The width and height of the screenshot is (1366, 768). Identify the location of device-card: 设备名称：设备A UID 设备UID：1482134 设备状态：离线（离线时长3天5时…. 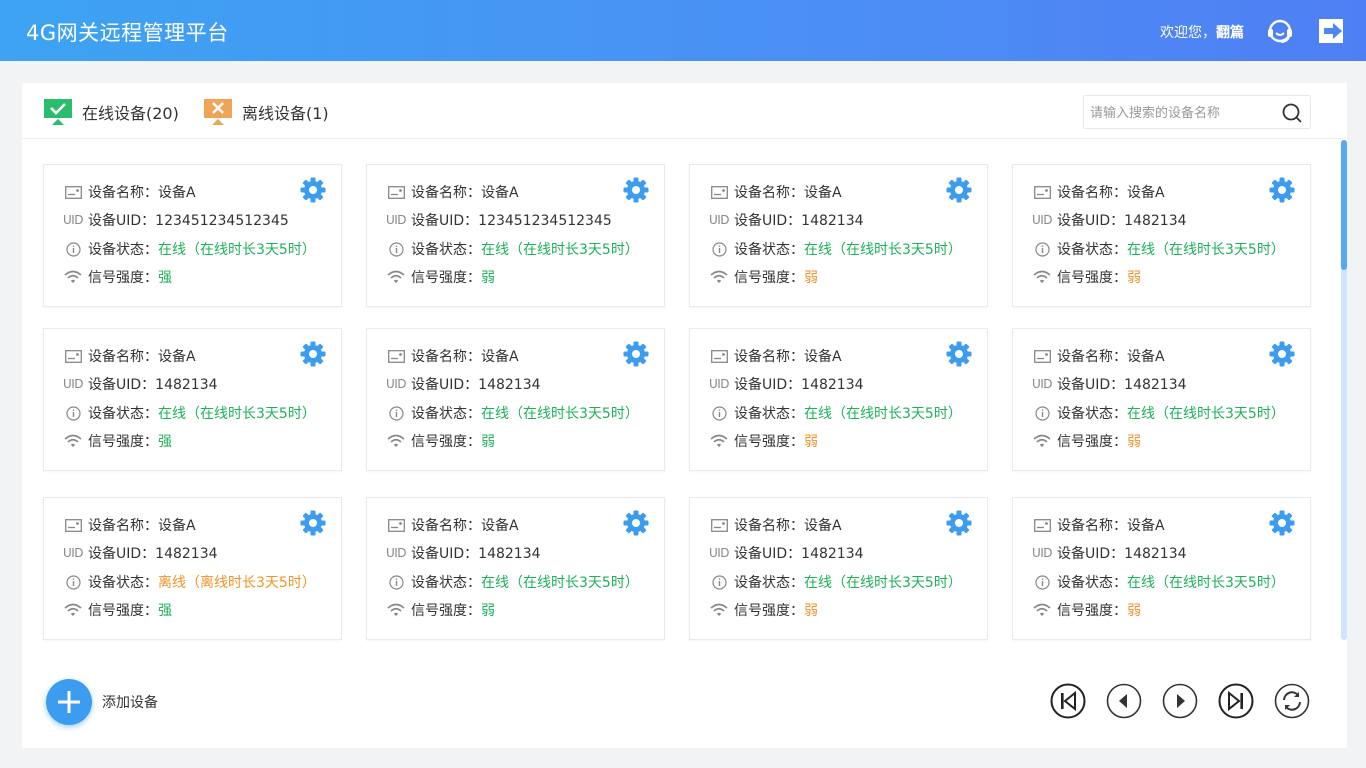
(192, 568).